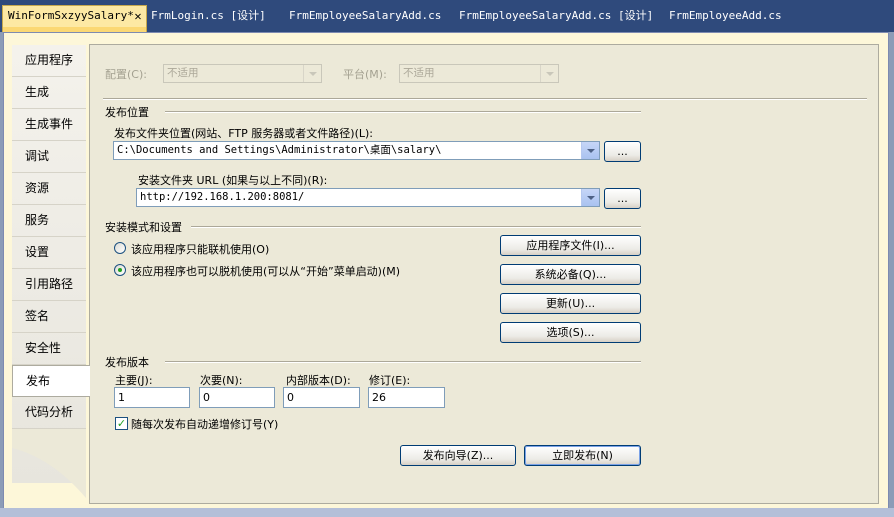 The width and height of the screenshot is (894, 517). What do you see at coordinates (419, 73) in the screenshot?
I see `platform-value: 不适用` at bounding box center [419, 73].